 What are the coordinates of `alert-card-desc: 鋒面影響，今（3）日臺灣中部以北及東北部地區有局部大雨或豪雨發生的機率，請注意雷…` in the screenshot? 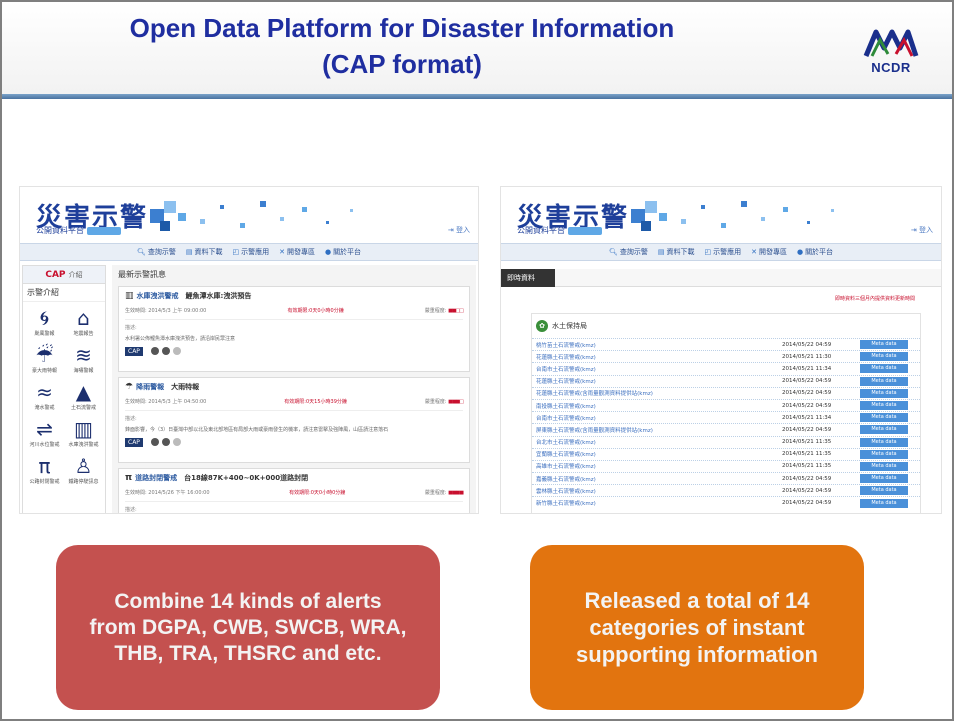 It's located at (257, 430).